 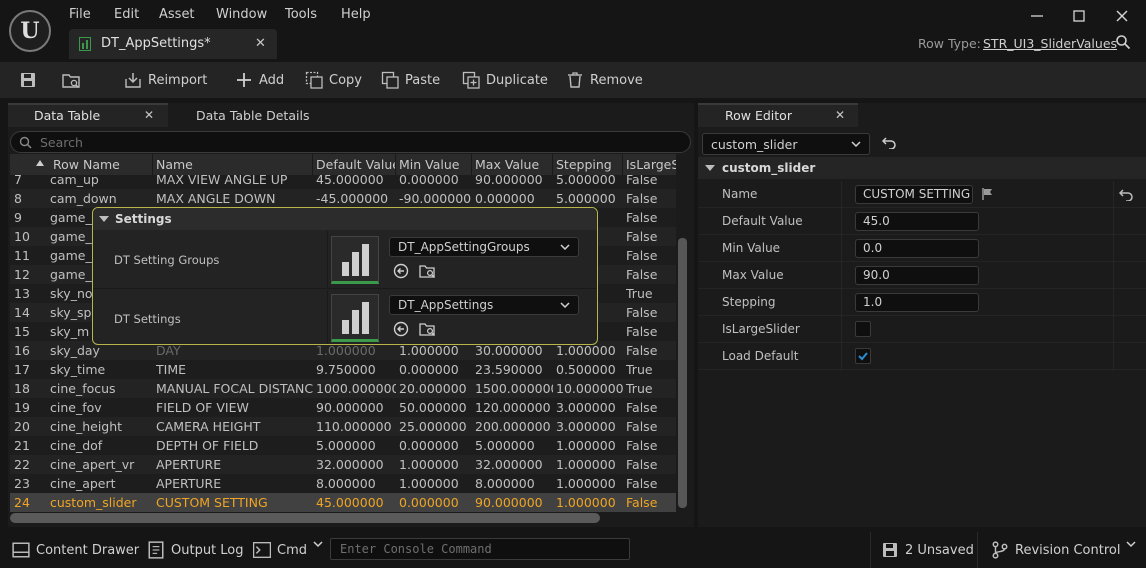 I want to click on name-cell: APERTURE, so click(x=189, y=483).